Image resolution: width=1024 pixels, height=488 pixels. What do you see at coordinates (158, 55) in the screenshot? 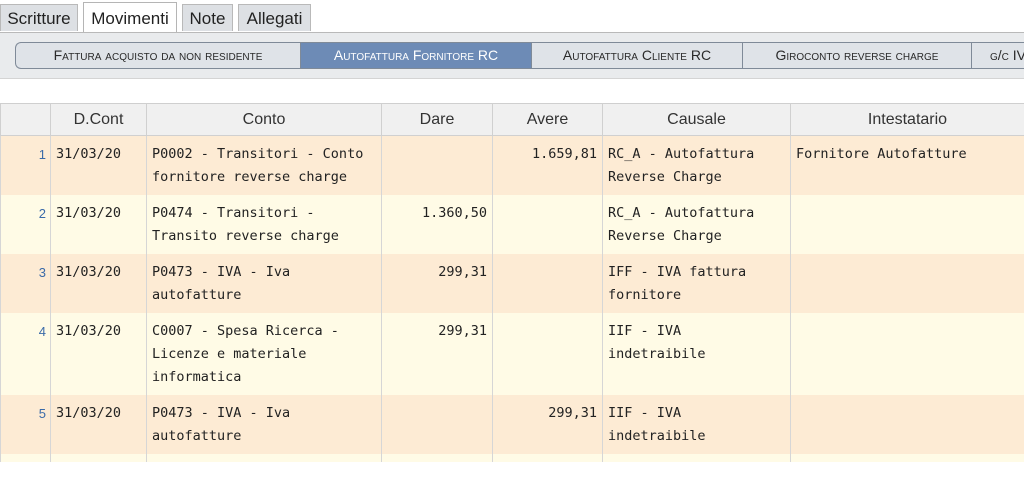
I see `subtab-fattura-acquisto: Fattura acquisto da non residente` at bounding box center [158, 55].